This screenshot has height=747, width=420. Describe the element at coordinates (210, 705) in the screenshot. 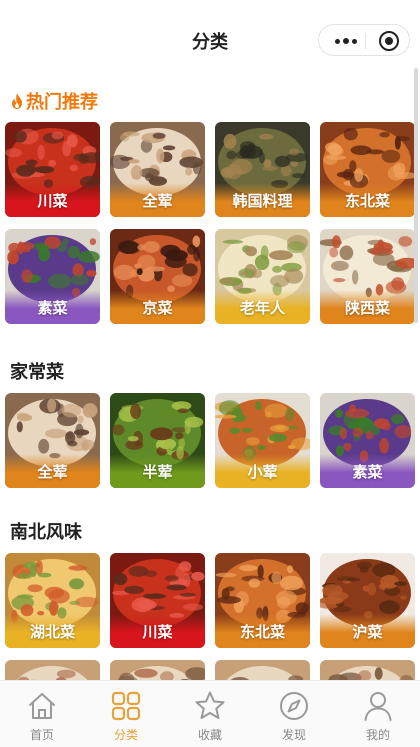

I see `star-icon` at that location.